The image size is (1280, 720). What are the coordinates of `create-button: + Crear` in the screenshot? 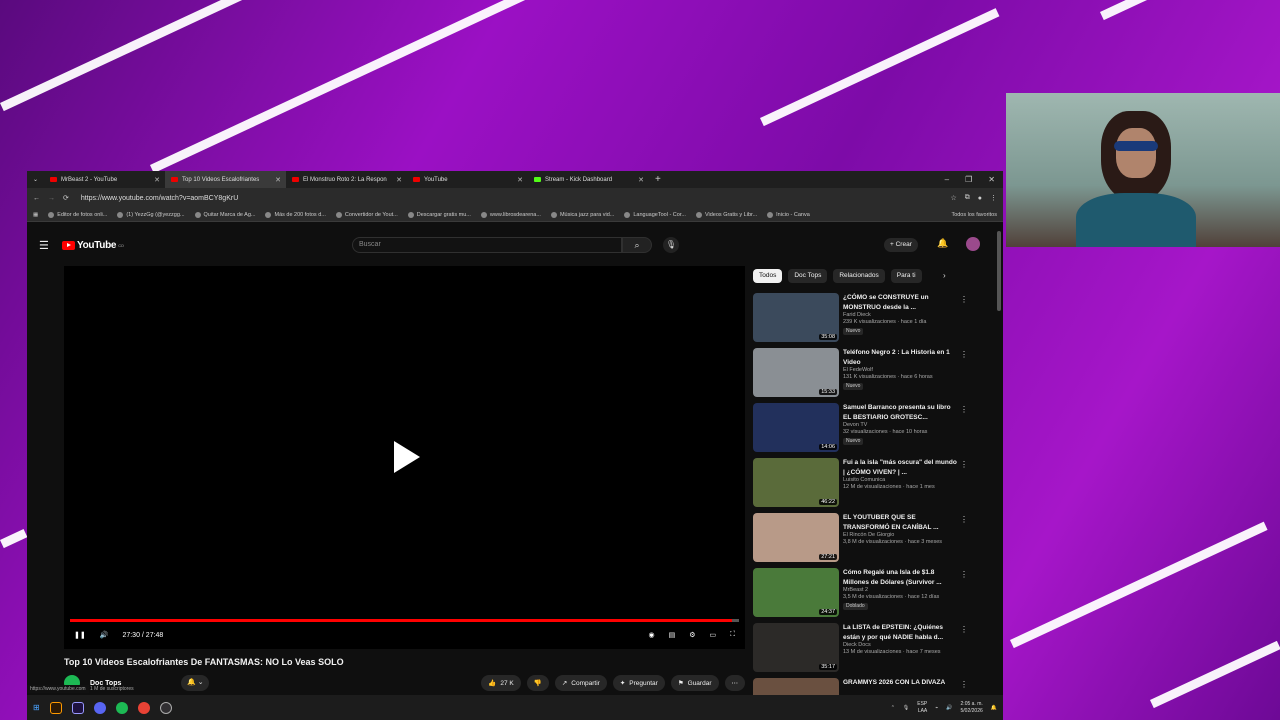 It's located at (901, 245).